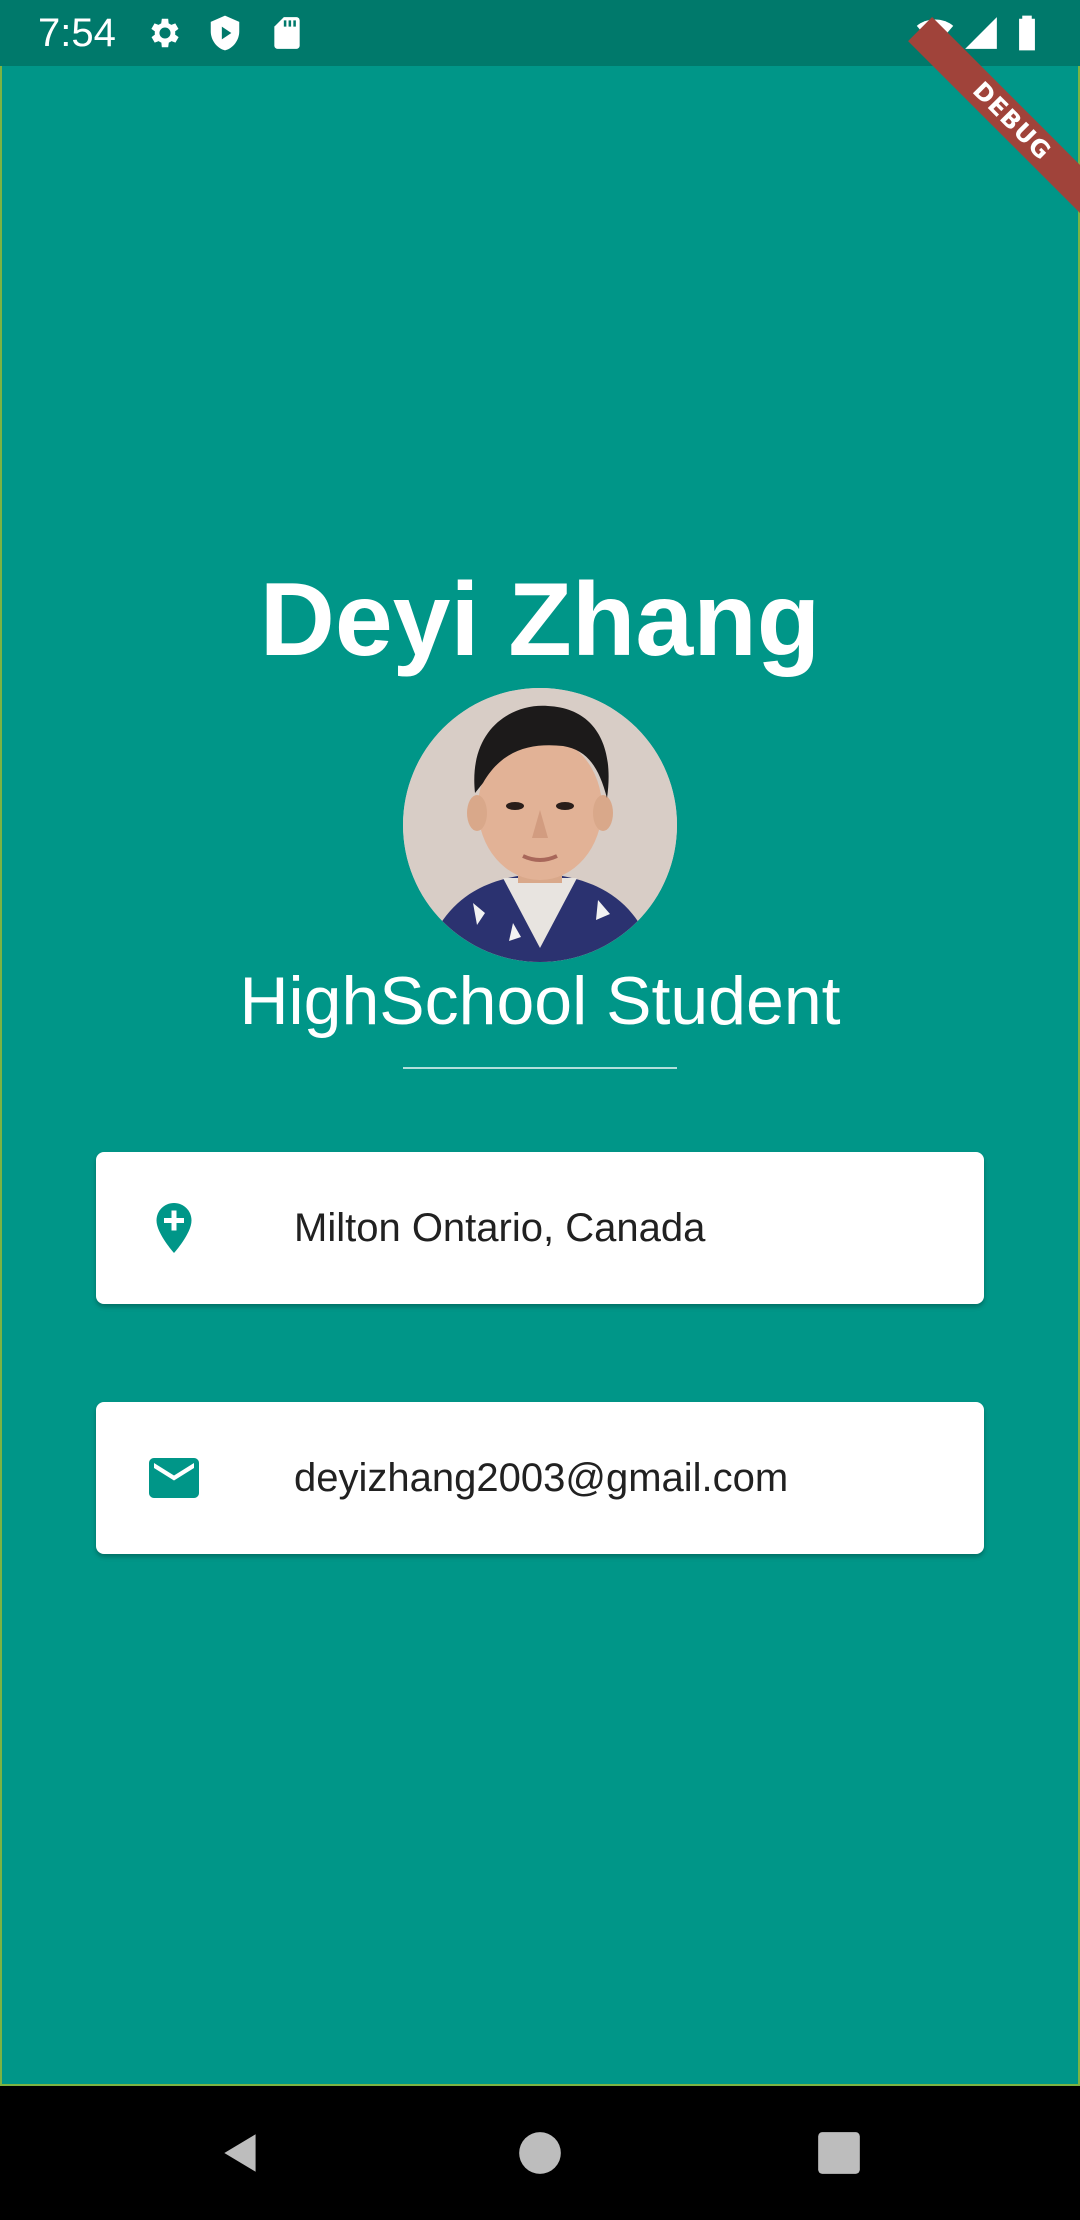 This screenshot has height=2220, width=1080. I want to click on avatar-photo, so click(540, 825).